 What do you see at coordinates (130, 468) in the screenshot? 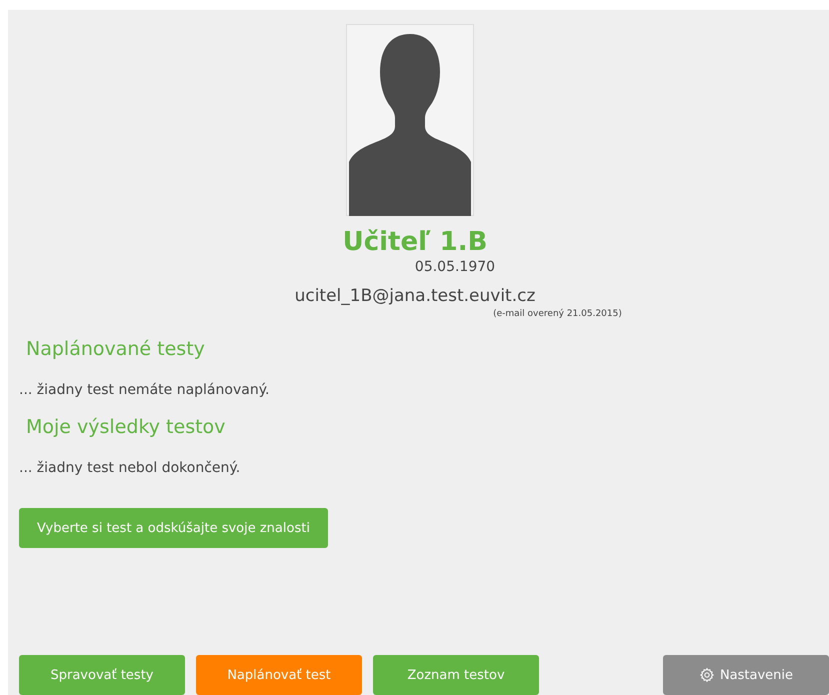
I see `empty-message: ... žiadny test nebol dokončený.` at bounding box center [130, 468].